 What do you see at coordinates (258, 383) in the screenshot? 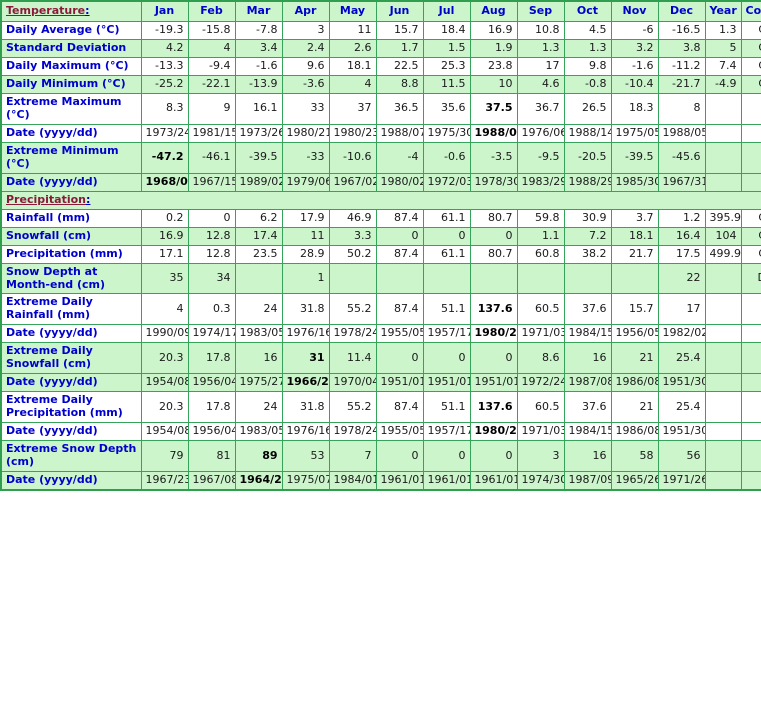
I see `data-cell-mar: 1975/27` at bounding box center [258, 383].